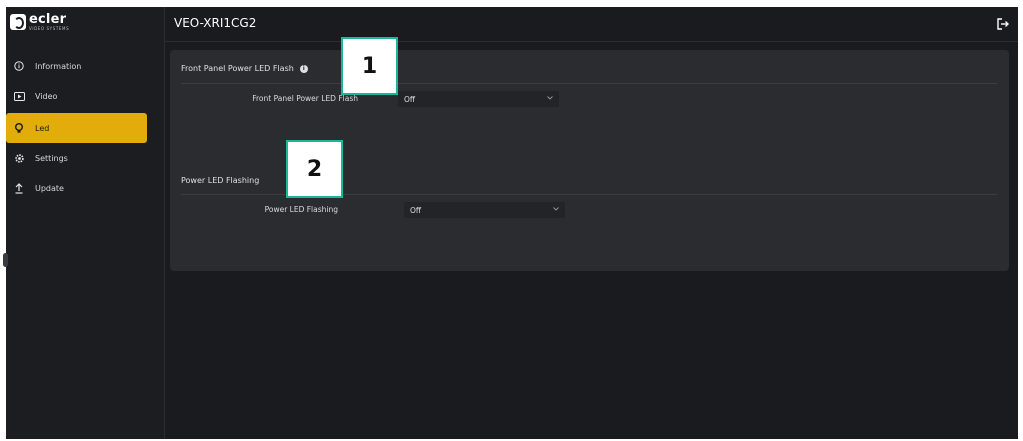 Image resolution: width=1023 pixels, height=441 pixels. What do you see at coordinates (42, 128) in the screenshot?
I see `sidebar-item-label: Led` at bounding box center [42, 128].